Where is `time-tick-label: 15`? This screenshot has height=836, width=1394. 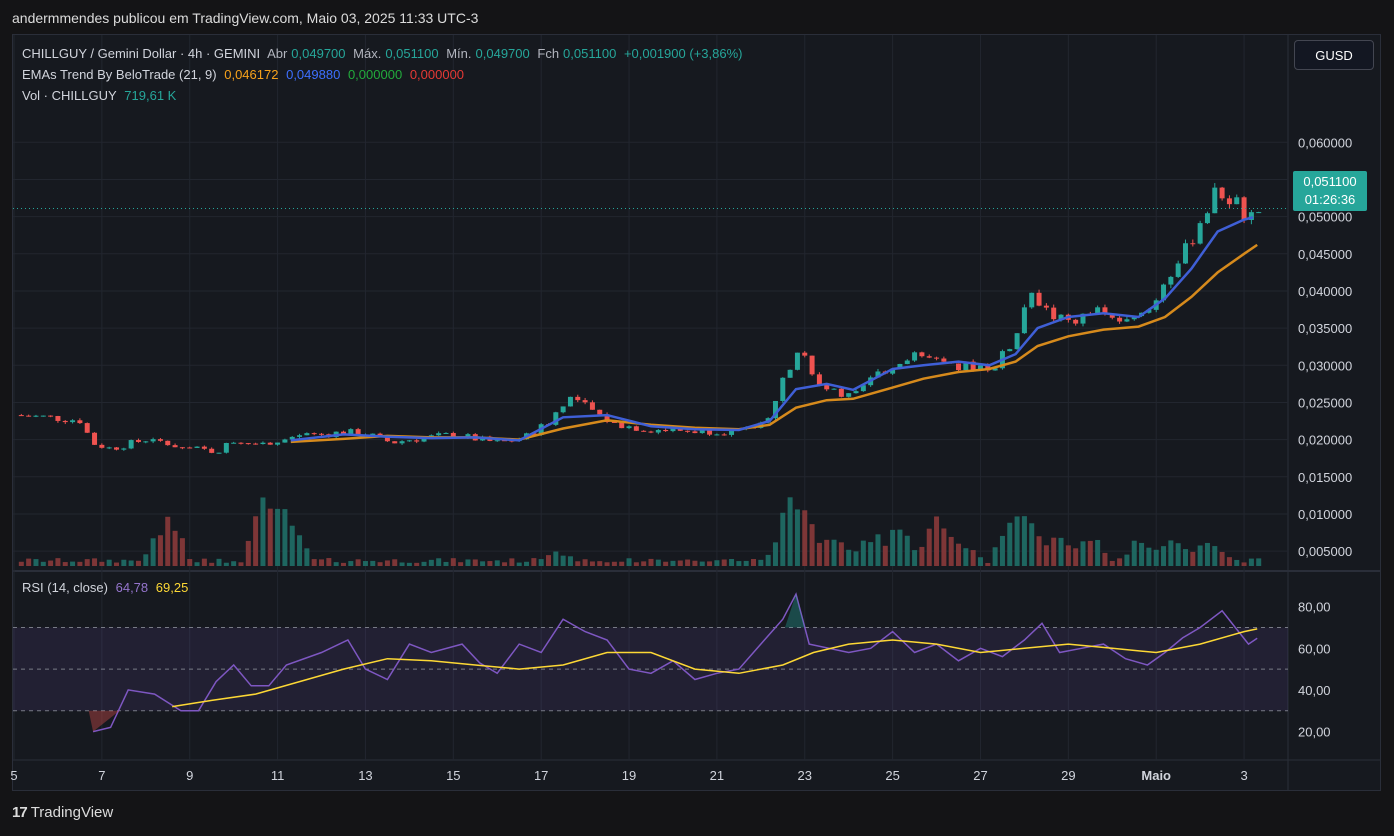
time-tick-label: 15 is located at coordinates (453, 775).